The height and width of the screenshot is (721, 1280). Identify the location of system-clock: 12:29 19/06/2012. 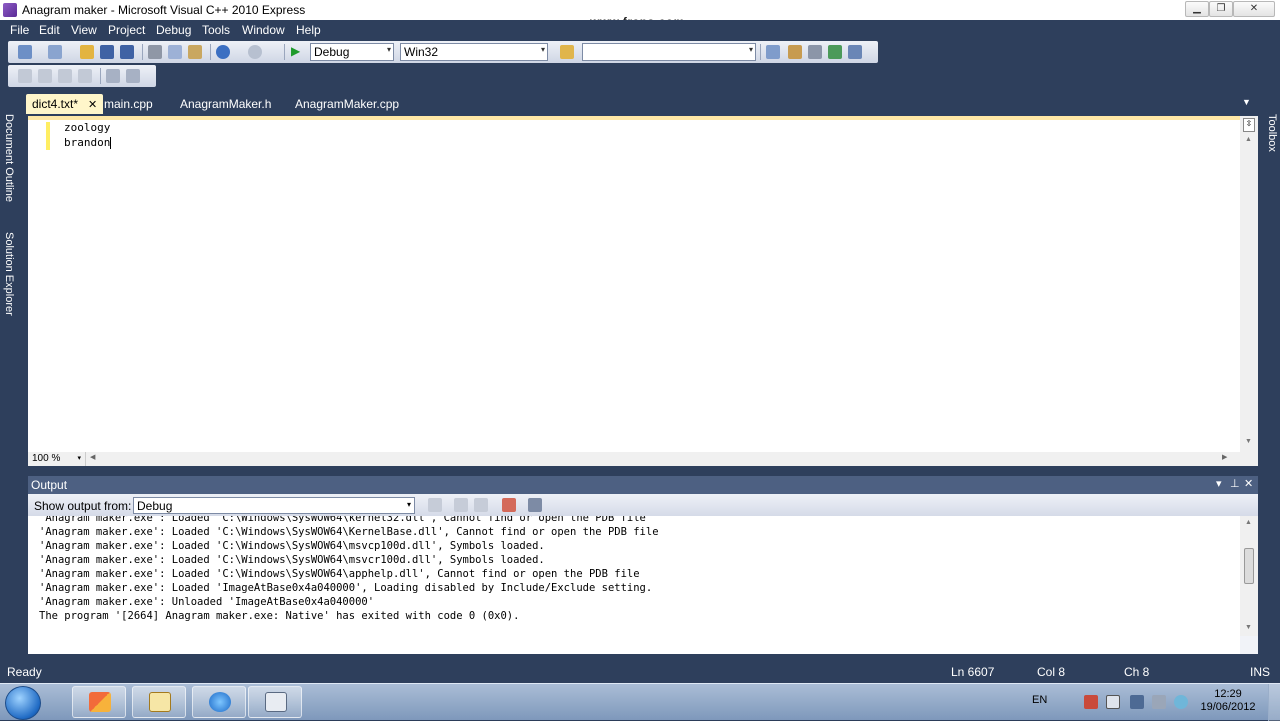
(1228, 701).